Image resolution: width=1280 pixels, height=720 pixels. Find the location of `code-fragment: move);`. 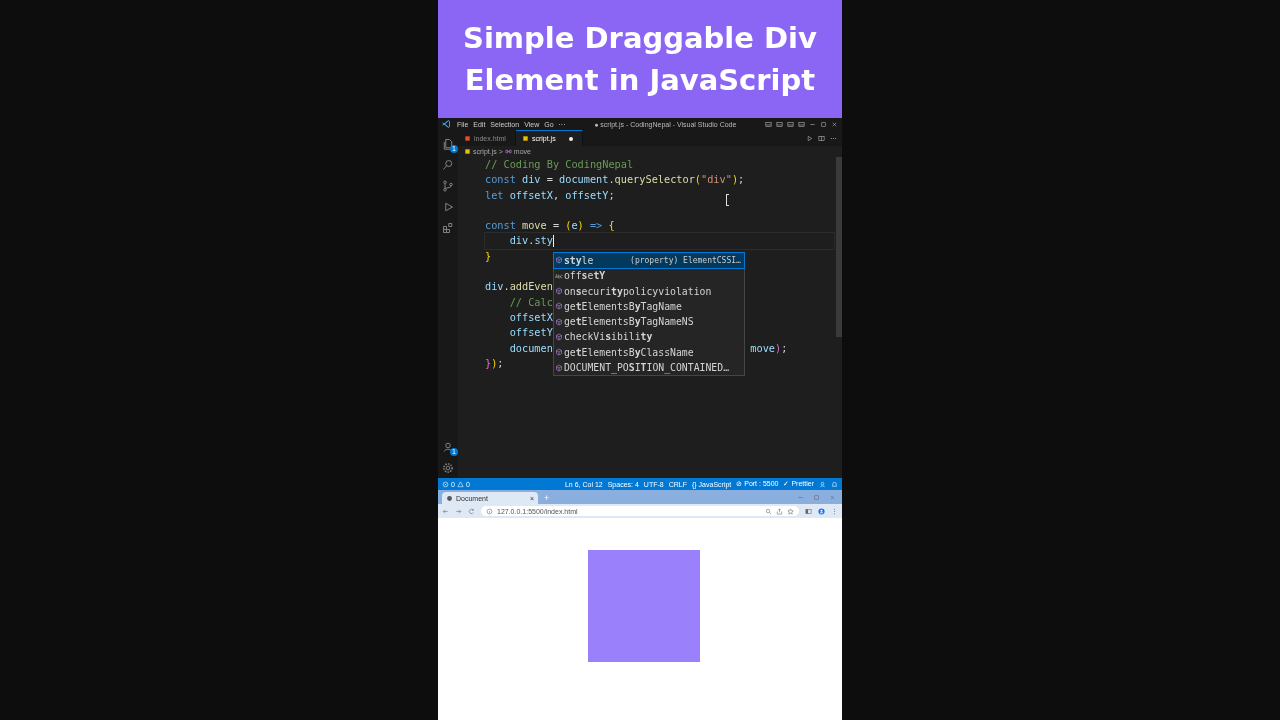

code-fragment: move); is located at coordinates (769, 348).